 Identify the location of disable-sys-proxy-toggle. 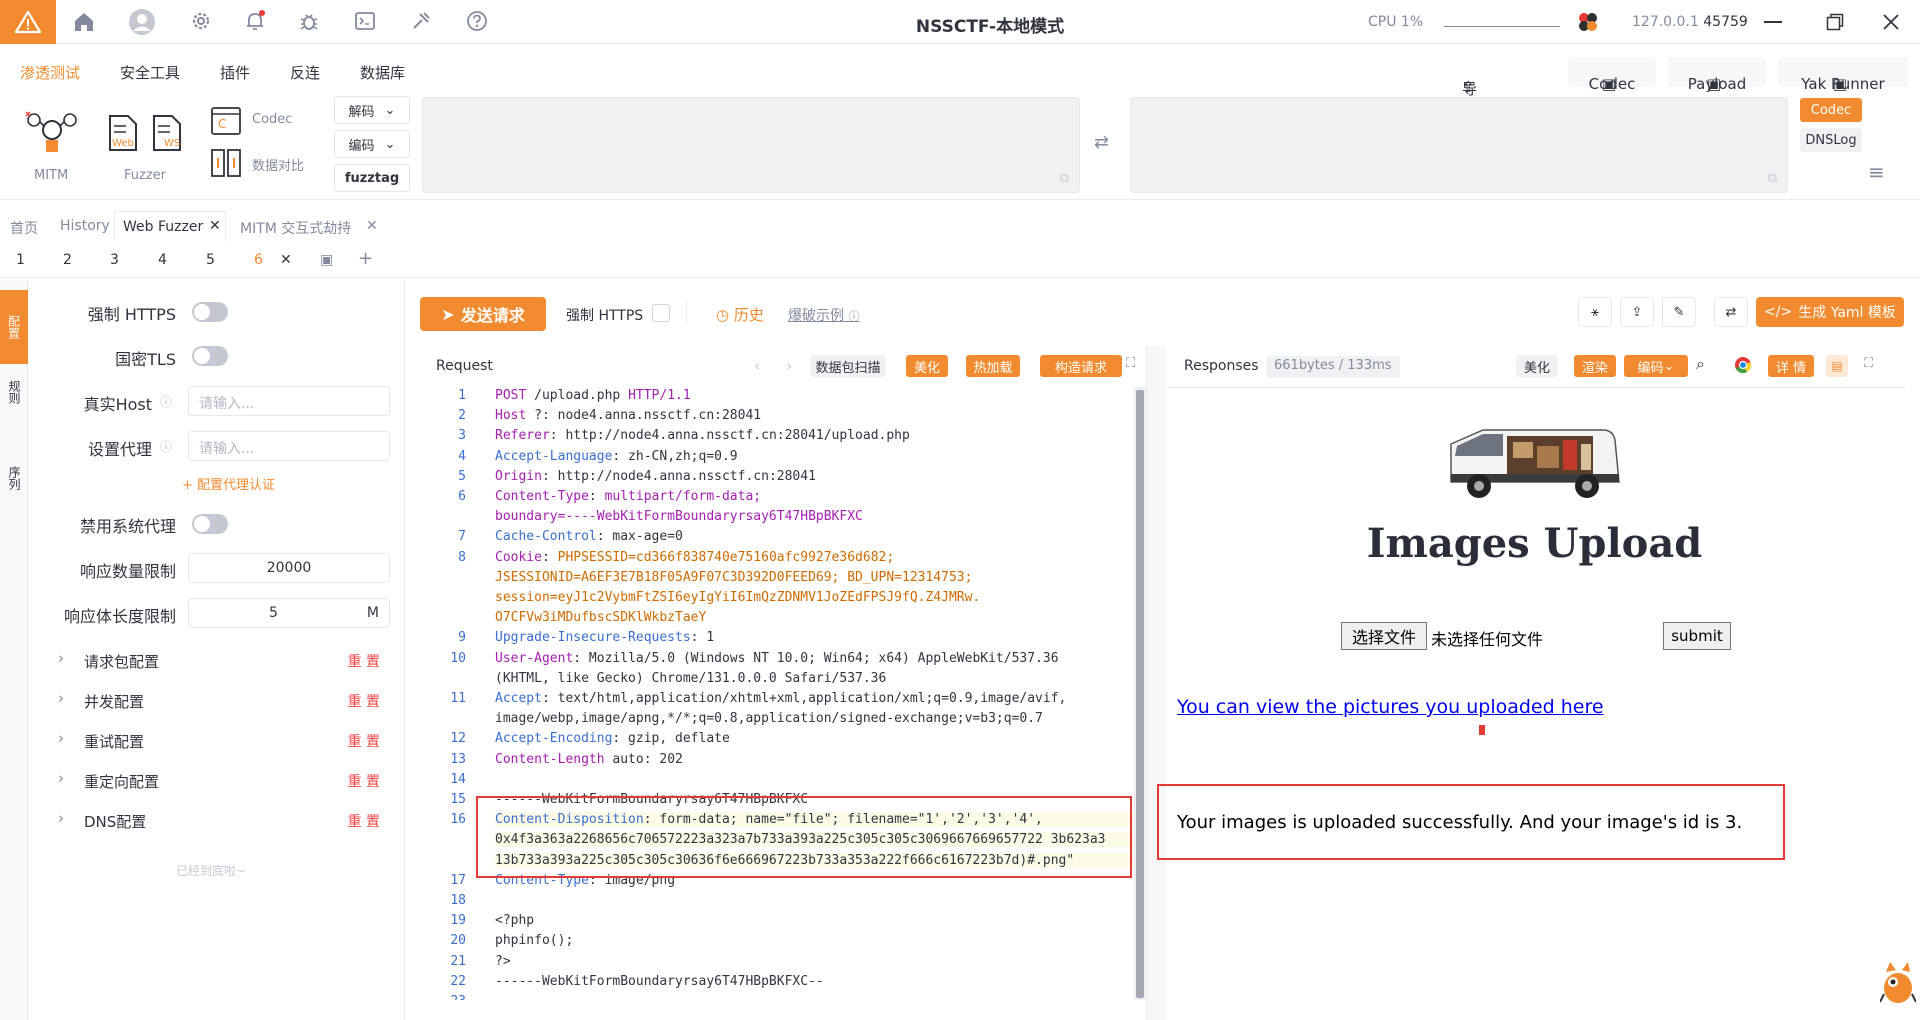
(210, 524).